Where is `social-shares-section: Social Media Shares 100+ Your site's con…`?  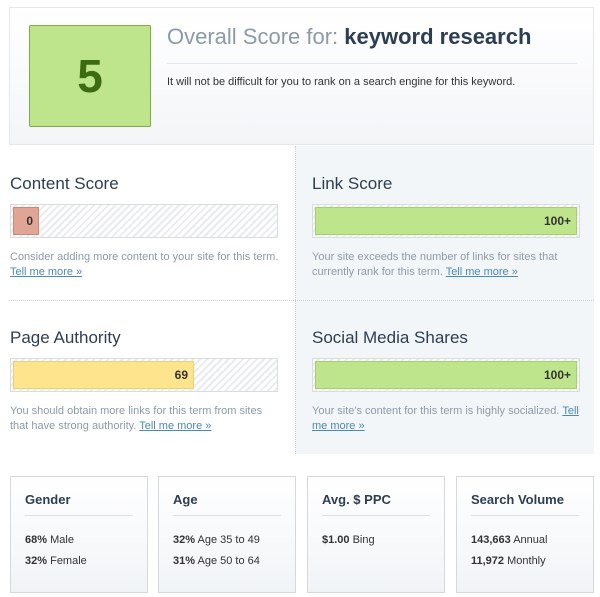 social-shares-section: Social Media Shares 100+ Your site's con… is located at coordinates (445, 377).